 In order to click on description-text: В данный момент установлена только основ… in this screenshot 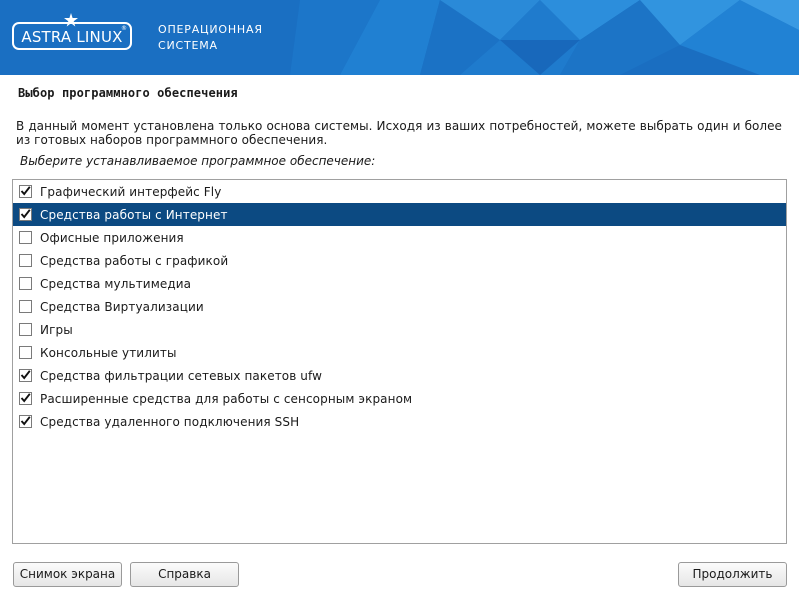, I will do `click(399, 133)`.